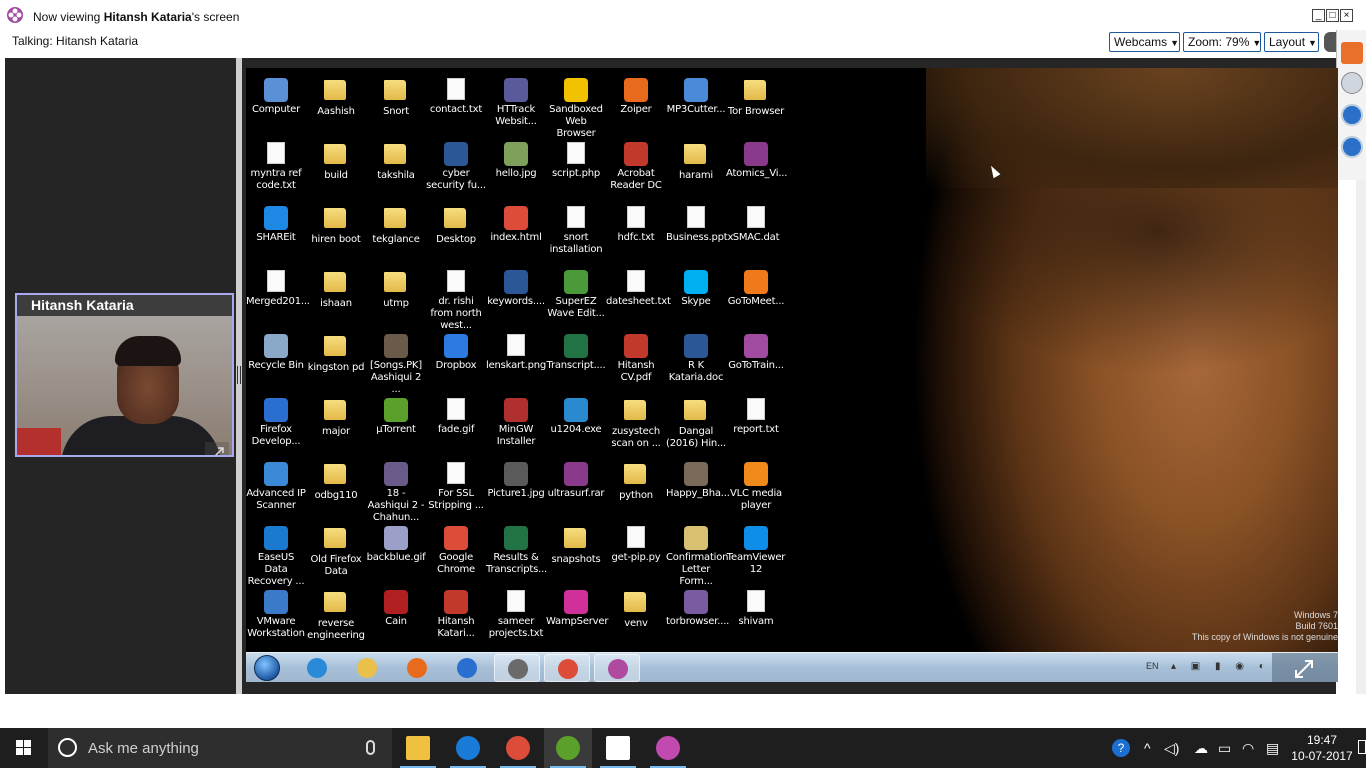 Image resolution: width=1366 pixels, height=771 pixels. Describe the element at coordinates (1222, 42) in the screenshot. I see `zoom-dropdown: Zoom: 79% ▼` at that location.